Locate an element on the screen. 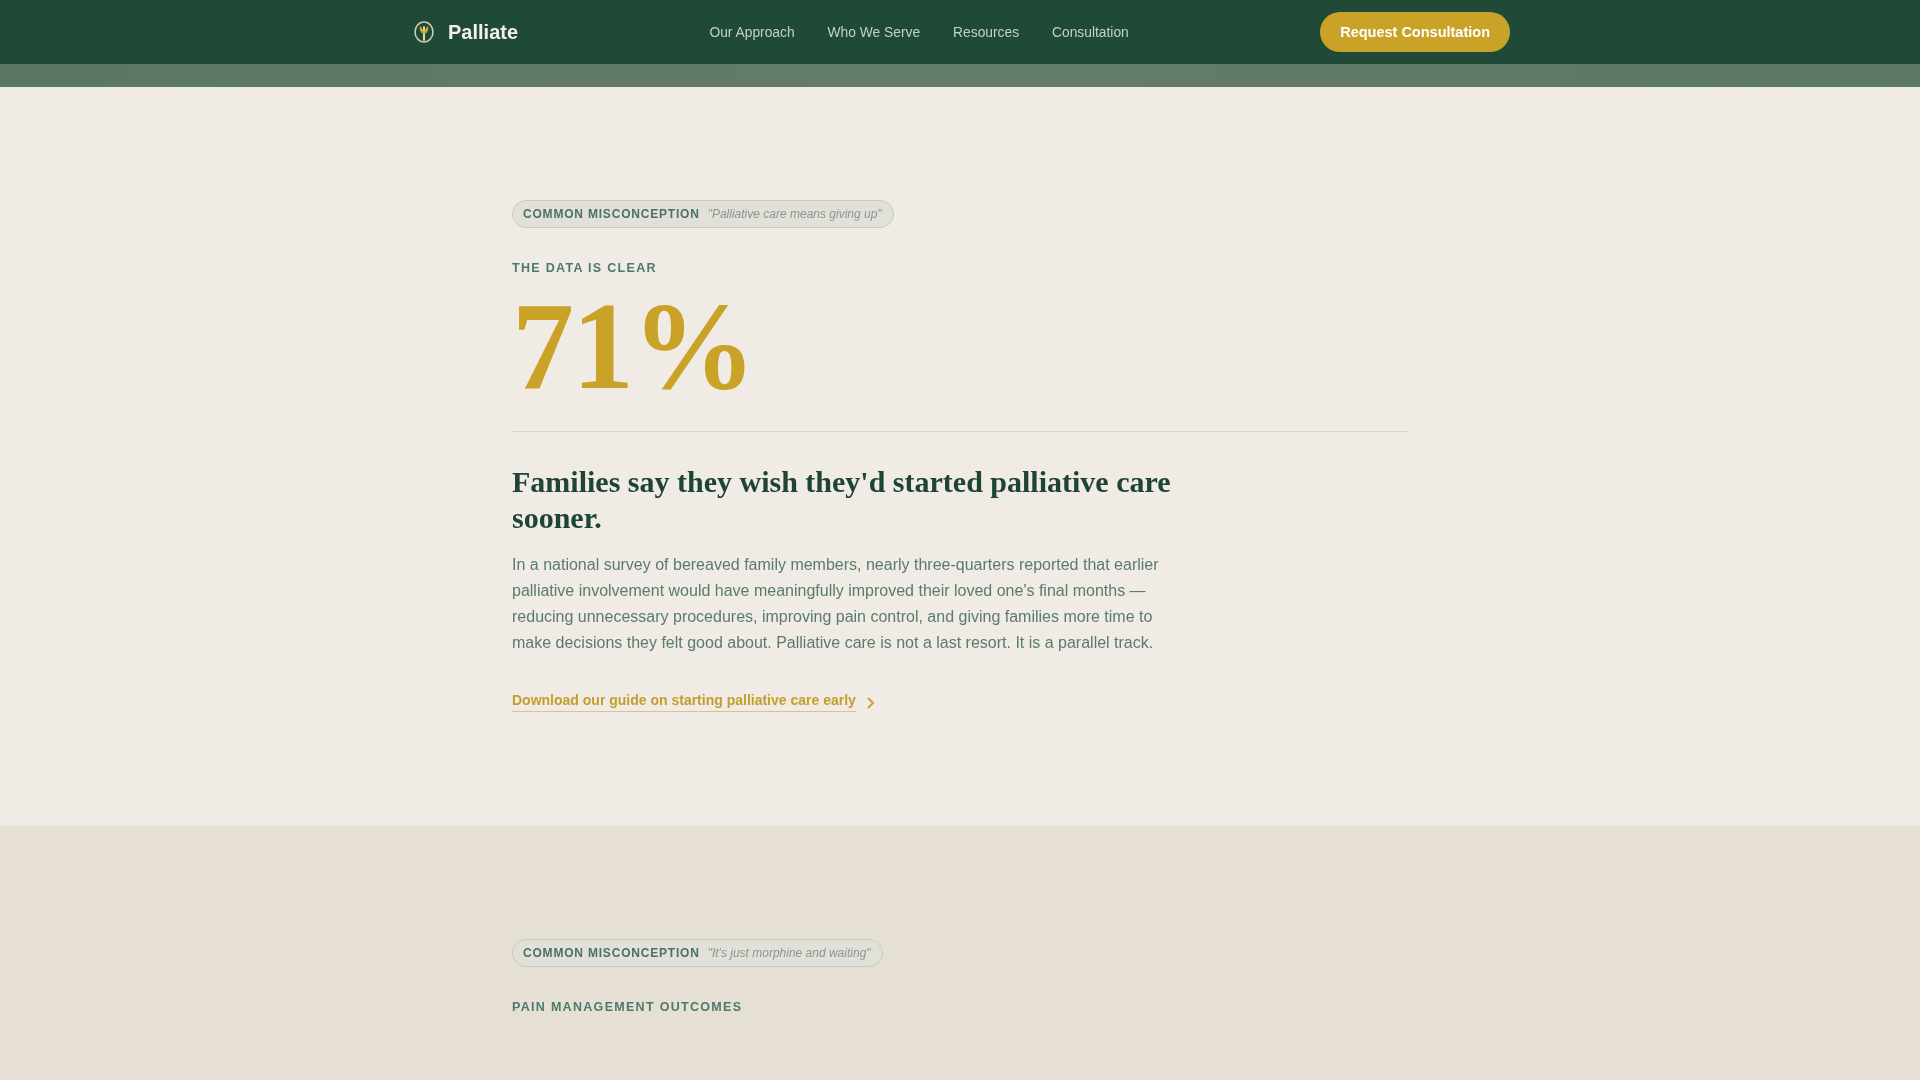 This screenshot has height=1080, width=1920. nav-link: Our Approach is located at coordinates (752, 32).